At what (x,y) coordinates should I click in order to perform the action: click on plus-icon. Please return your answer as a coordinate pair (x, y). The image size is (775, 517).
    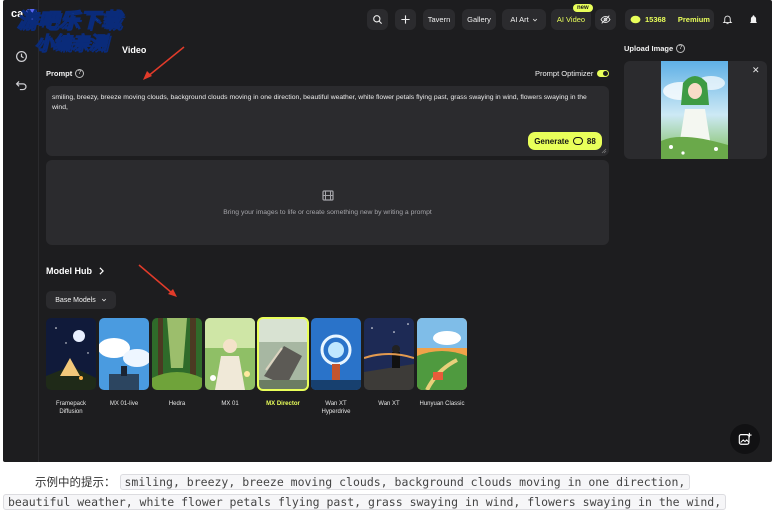
    Looking at the image, I should click on (405, 19).